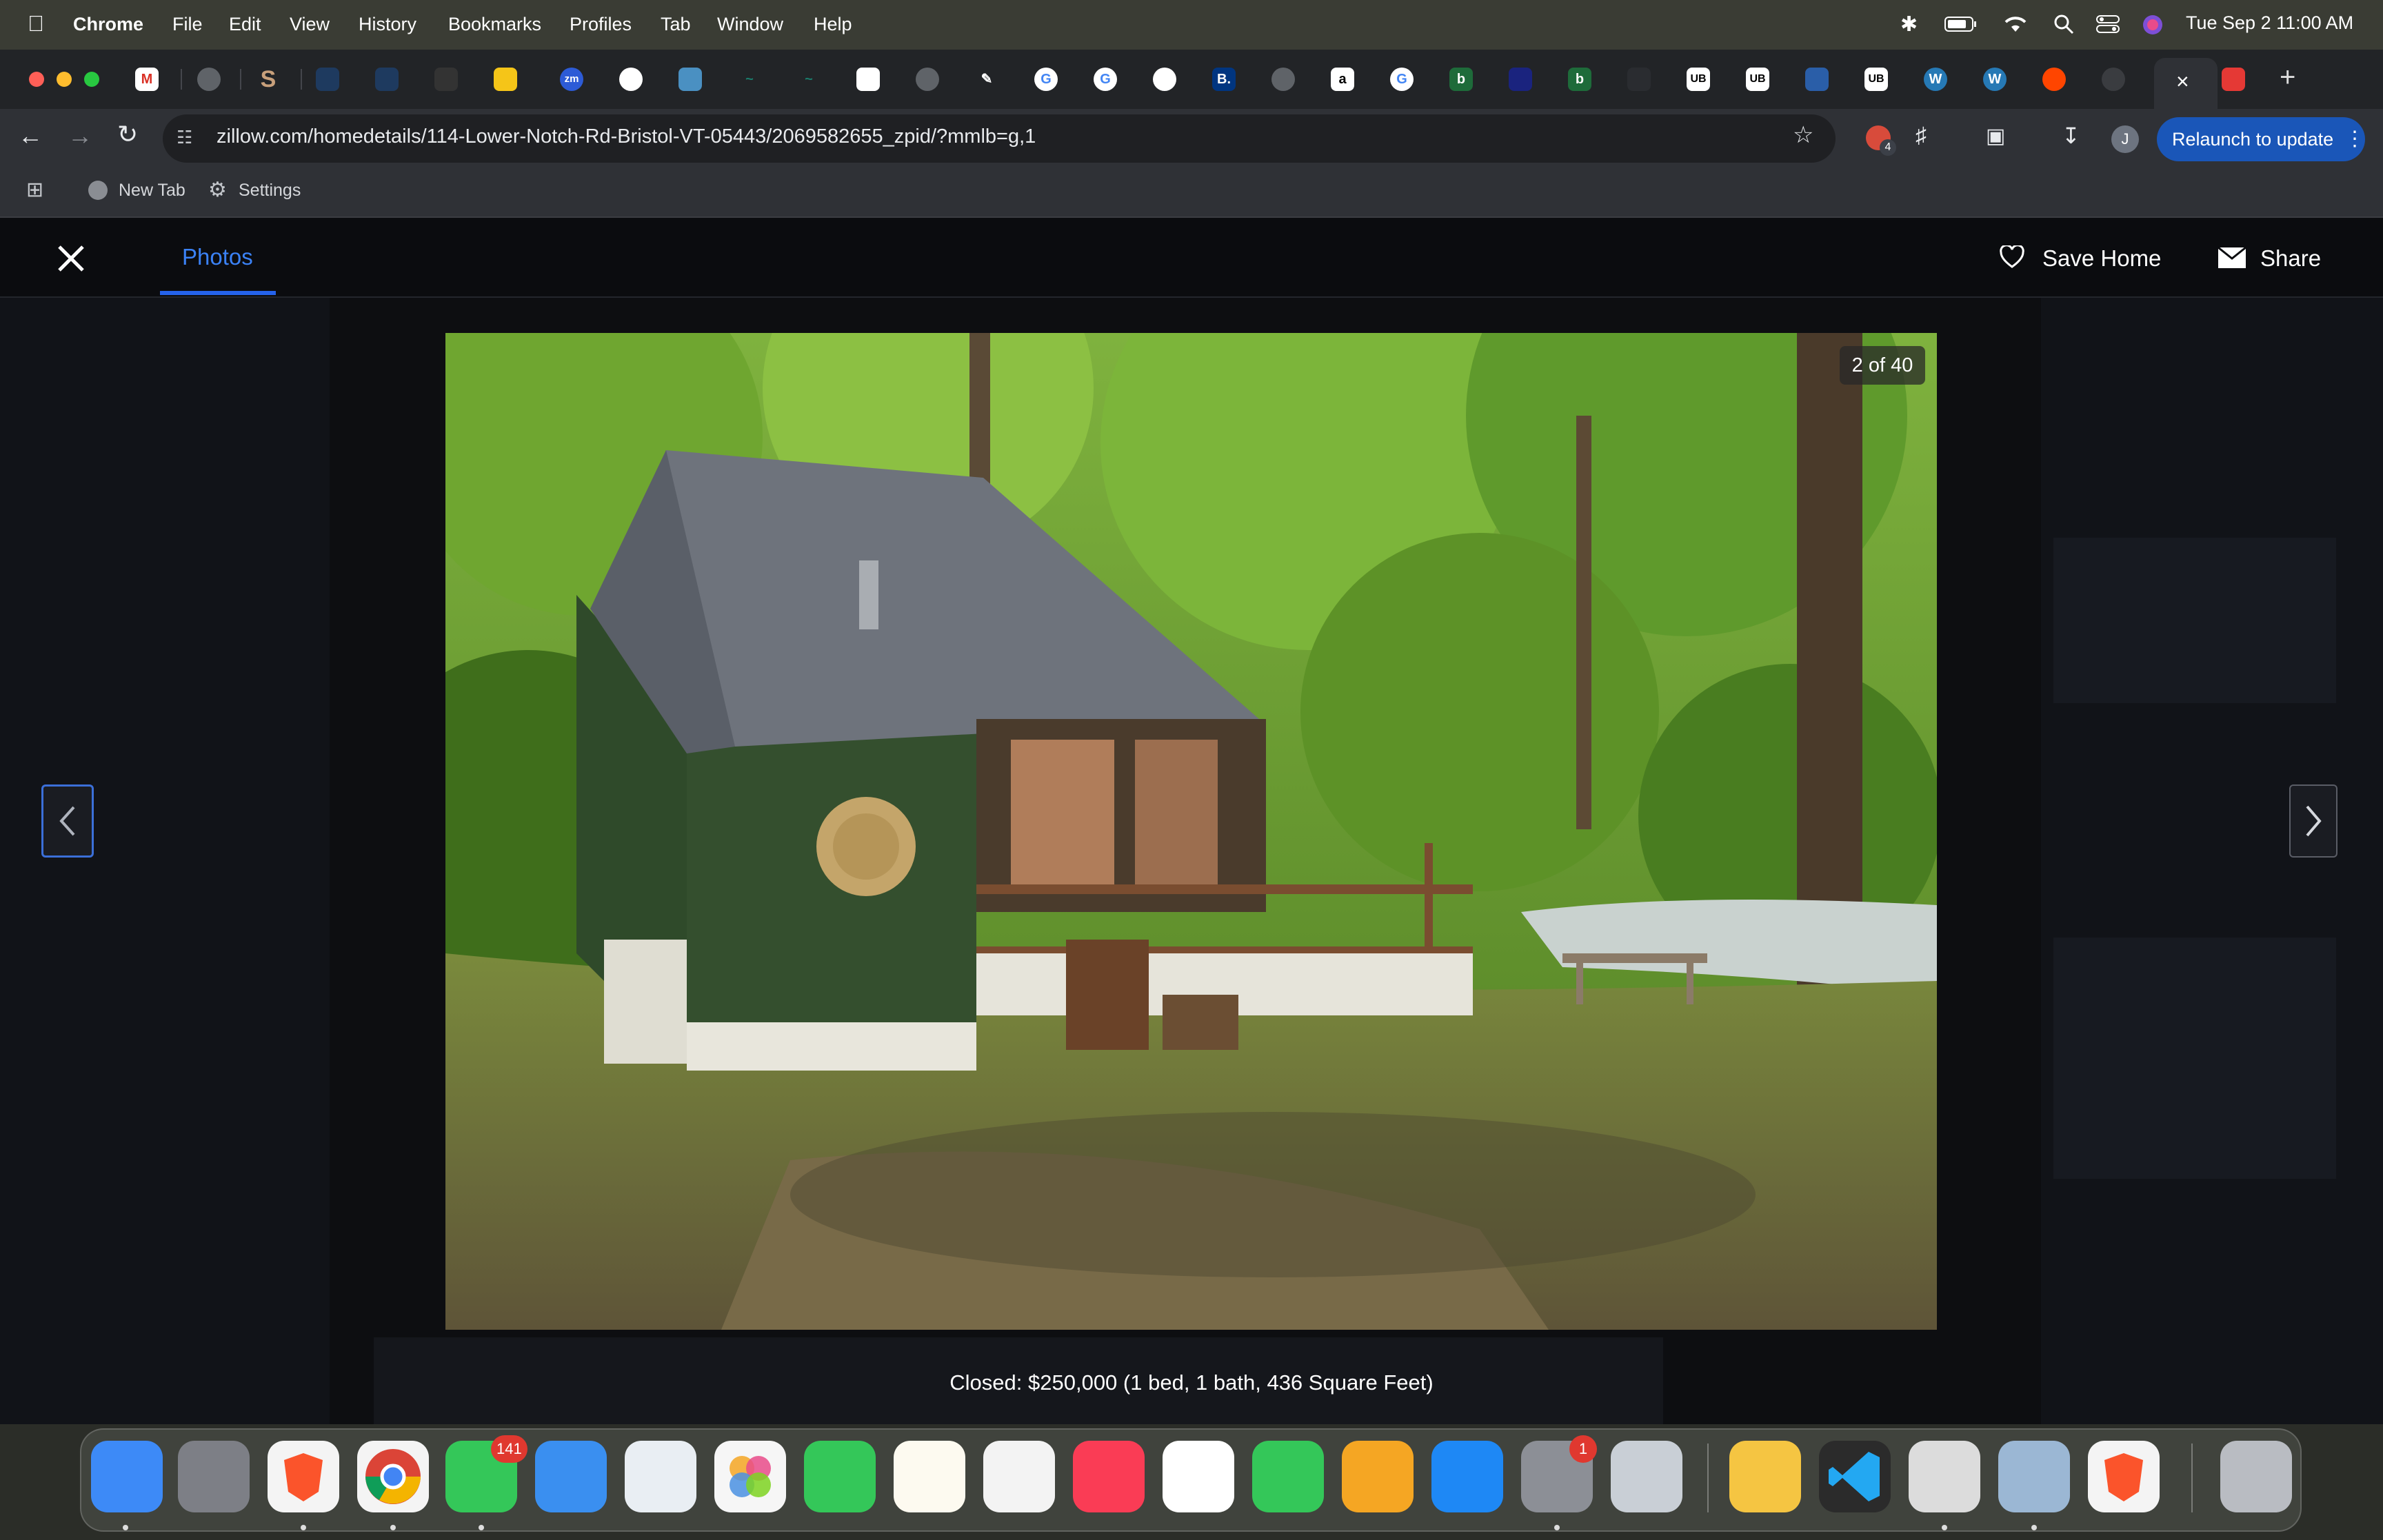 The width and height of the screenshot is (2383, 1540). I want to click on vscode-icon, so click(1855, 1477).